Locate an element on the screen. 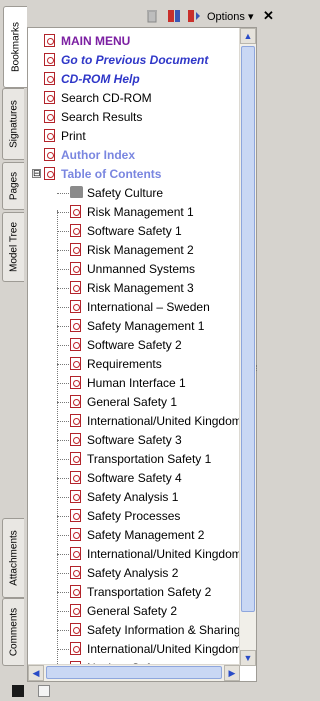 The image size is (320, 701). toc-item: Unmanned Systems is located at coordinates (134, 269).